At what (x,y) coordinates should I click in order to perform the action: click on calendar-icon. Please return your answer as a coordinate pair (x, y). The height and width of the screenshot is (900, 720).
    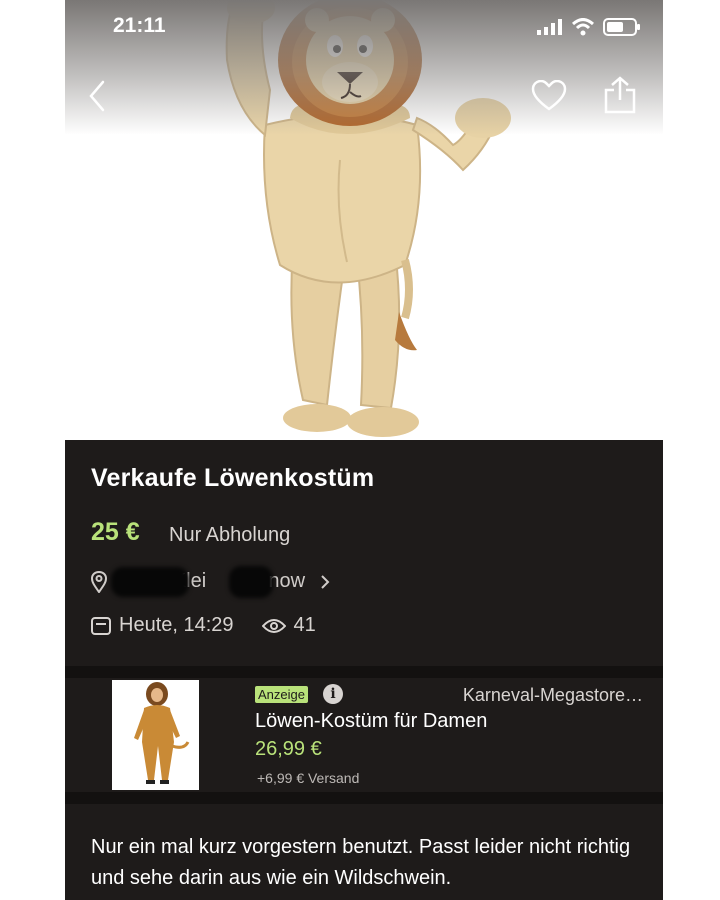
    Looking at the image, I should click on (101, 625).